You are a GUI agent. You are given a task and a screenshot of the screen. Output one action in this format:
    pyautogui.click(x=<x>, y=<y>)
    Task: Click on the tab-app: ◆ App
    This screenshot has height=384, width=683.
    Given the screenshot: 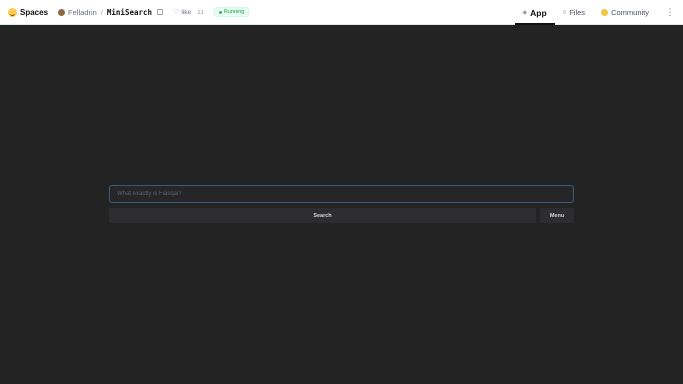 What is the action you would take?
    pyautogui.click(x=534, y=12)
    